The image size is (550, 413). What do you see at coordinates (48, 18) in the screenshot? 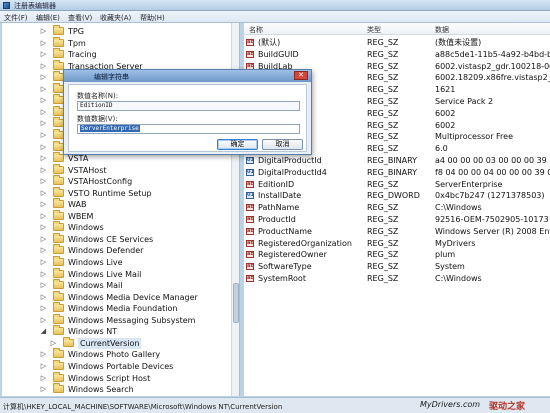
I see `menu-edit: 编辑(E)` at bounding box center [48, 18].